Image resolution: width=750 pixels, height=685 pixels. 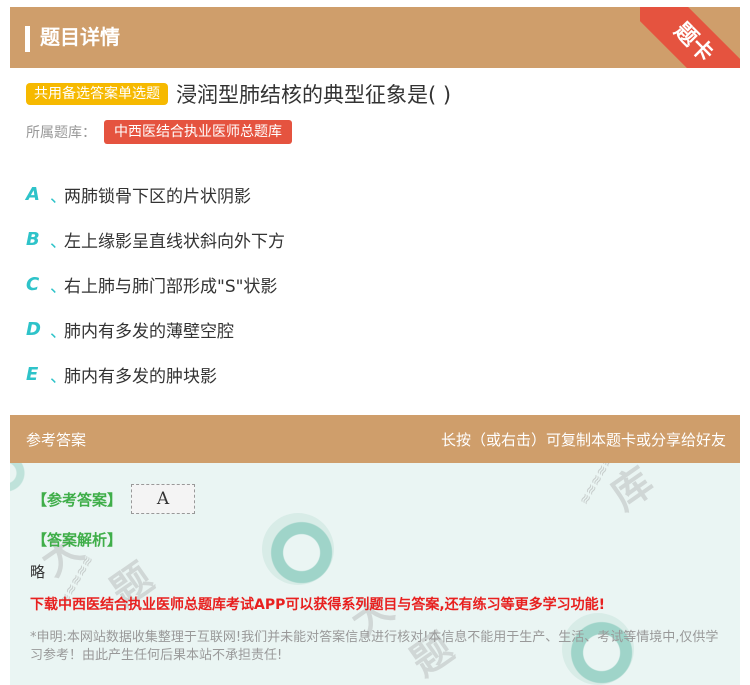 I want to click on ribbon-label: 题卡, so click(x=690, y=37).